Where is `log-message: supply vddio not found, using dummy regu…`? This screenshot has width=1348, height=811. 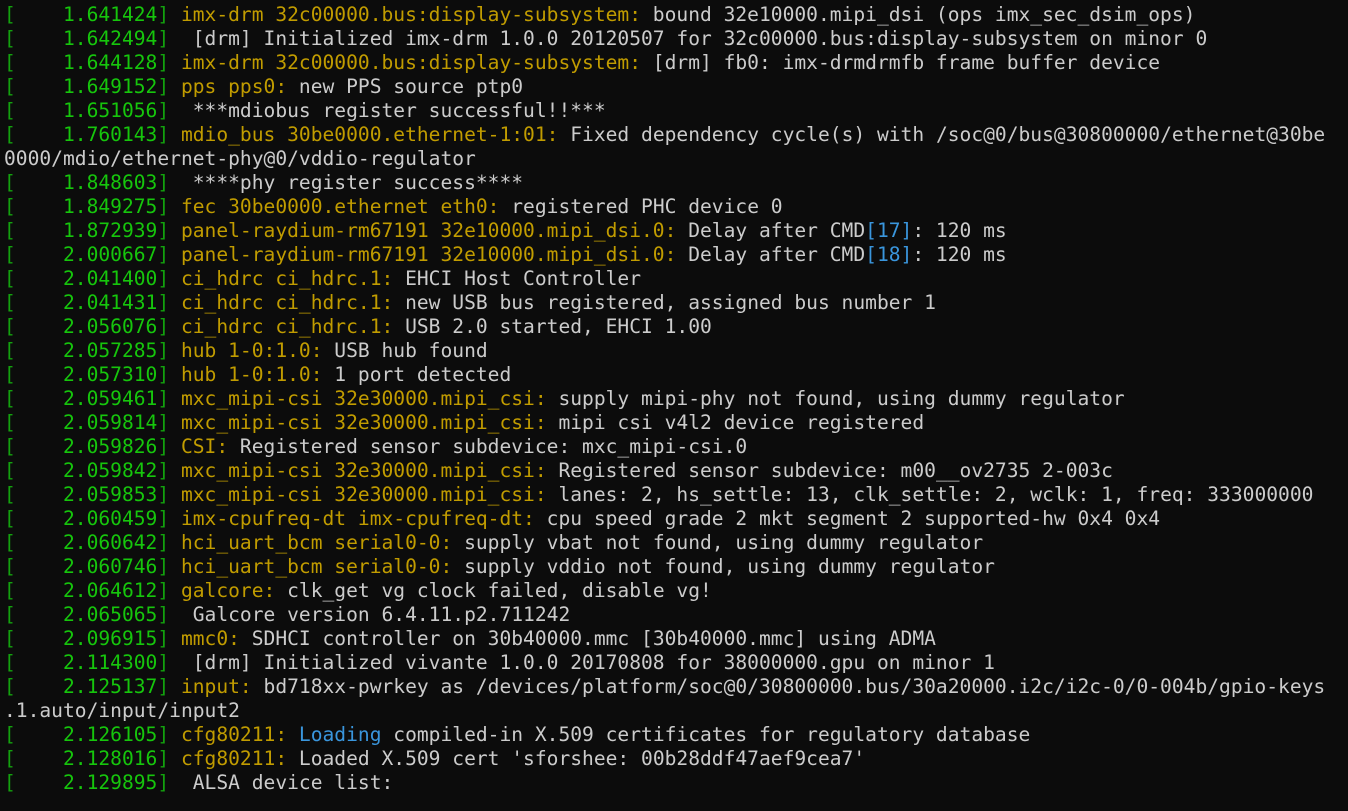
log-message: supply vddio not found, using dummy regu… is located at coordinates (723, 566).